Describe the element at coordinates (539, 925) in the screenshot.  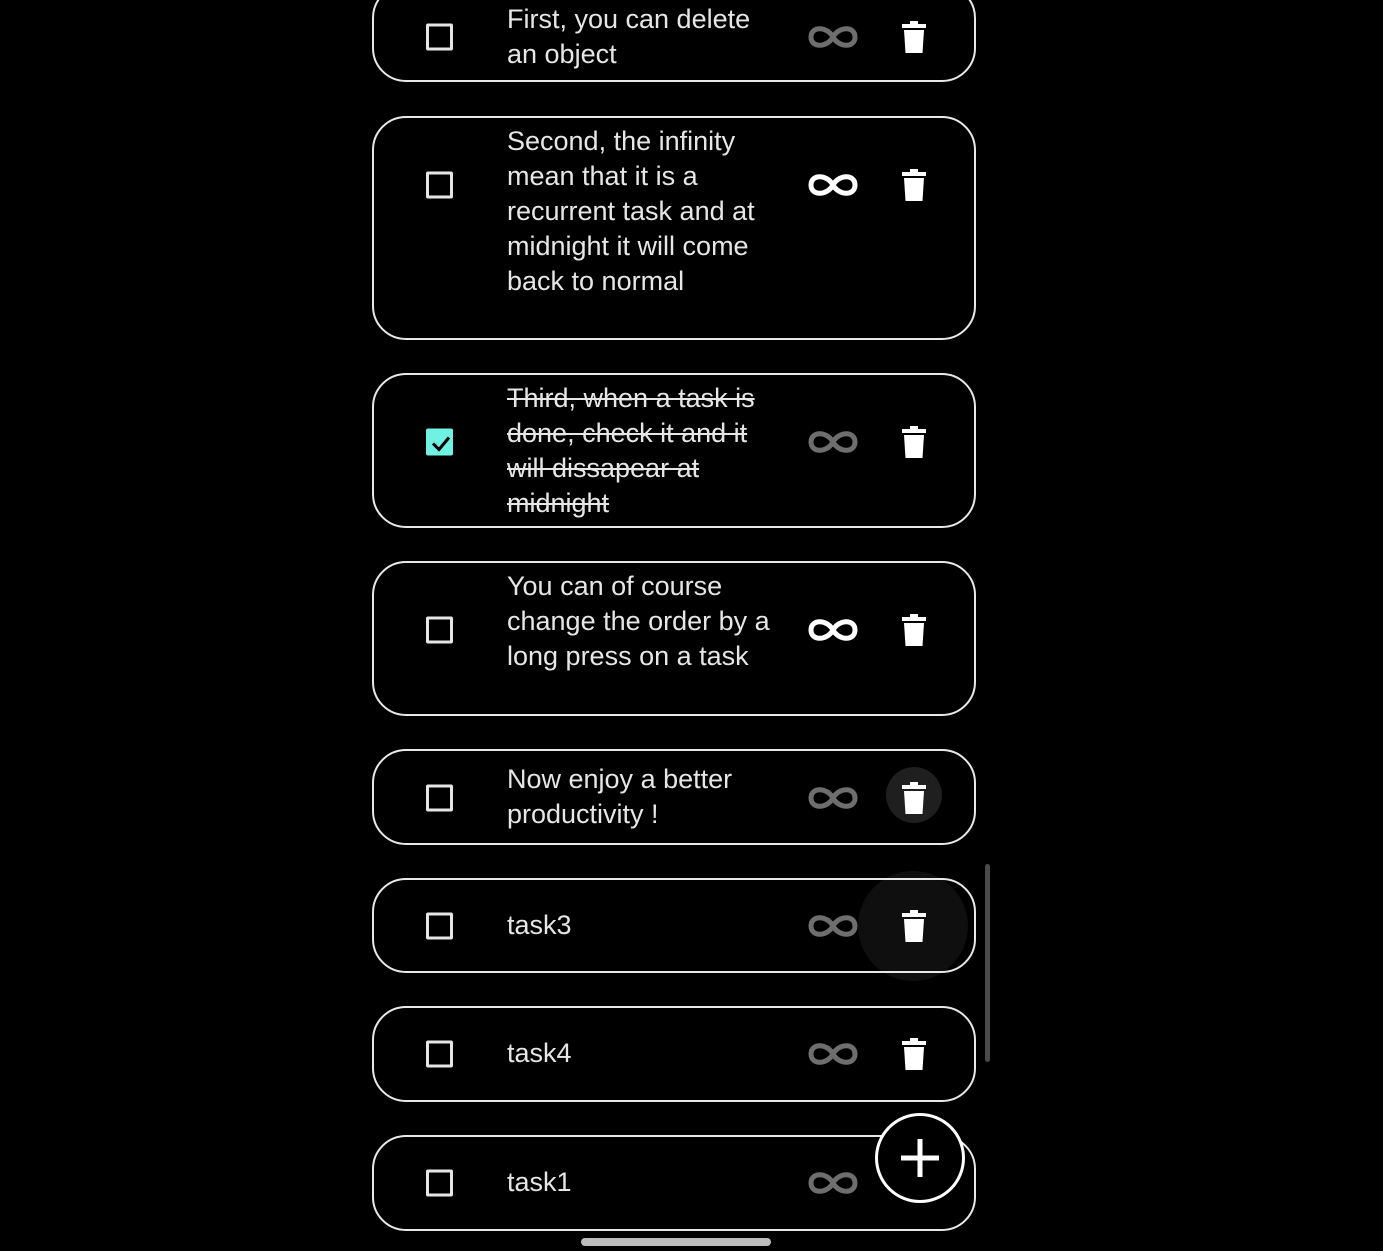
I see `task-text: task3` at that location.